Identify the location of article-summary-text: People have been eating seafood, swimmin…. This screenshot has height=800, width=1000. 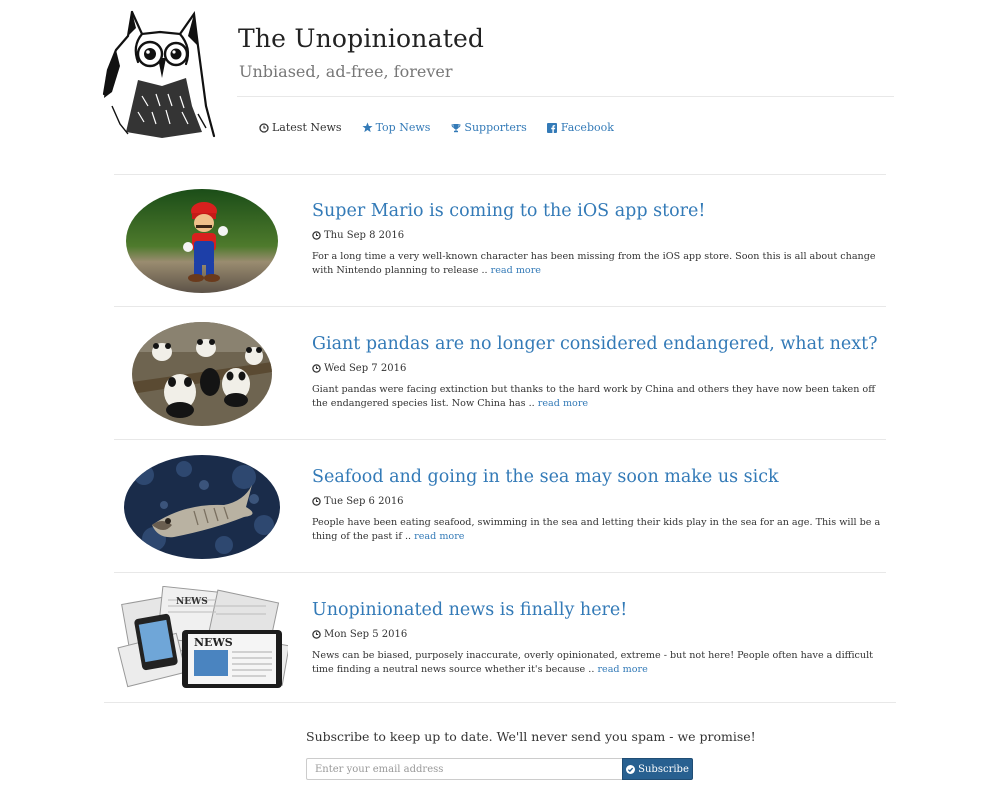
(596, 530).